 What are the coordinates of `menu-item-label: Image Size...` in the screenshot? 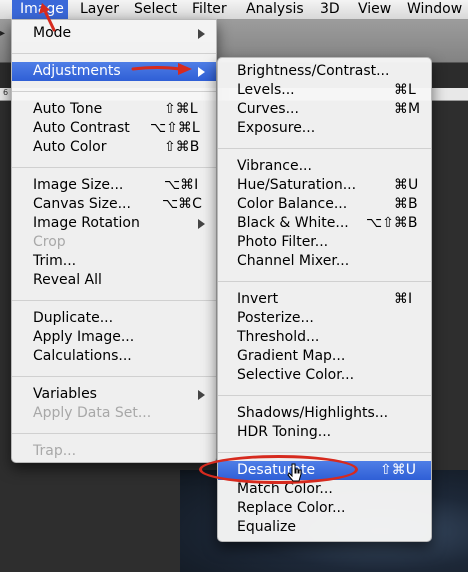 It's located at (78, 185).